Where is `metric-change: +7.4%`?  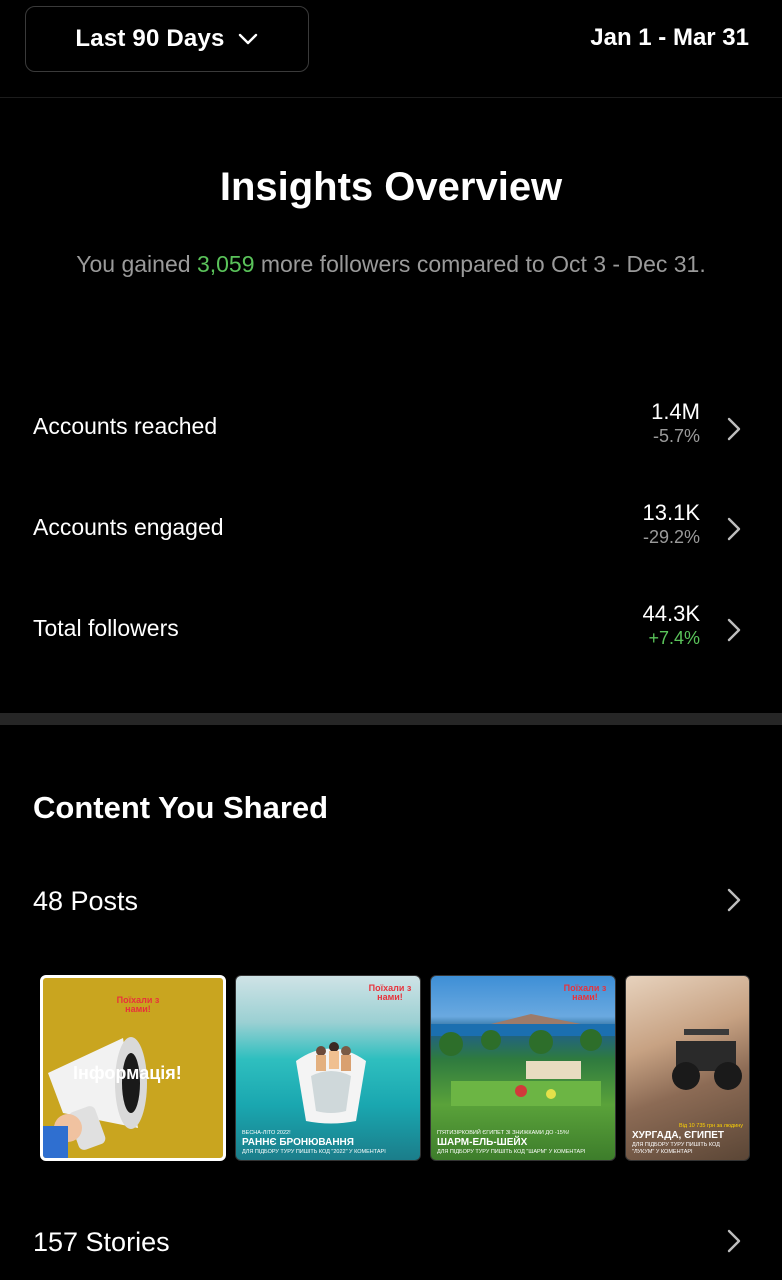 metric-change: +7.4% is located at coordinates (674, 638).